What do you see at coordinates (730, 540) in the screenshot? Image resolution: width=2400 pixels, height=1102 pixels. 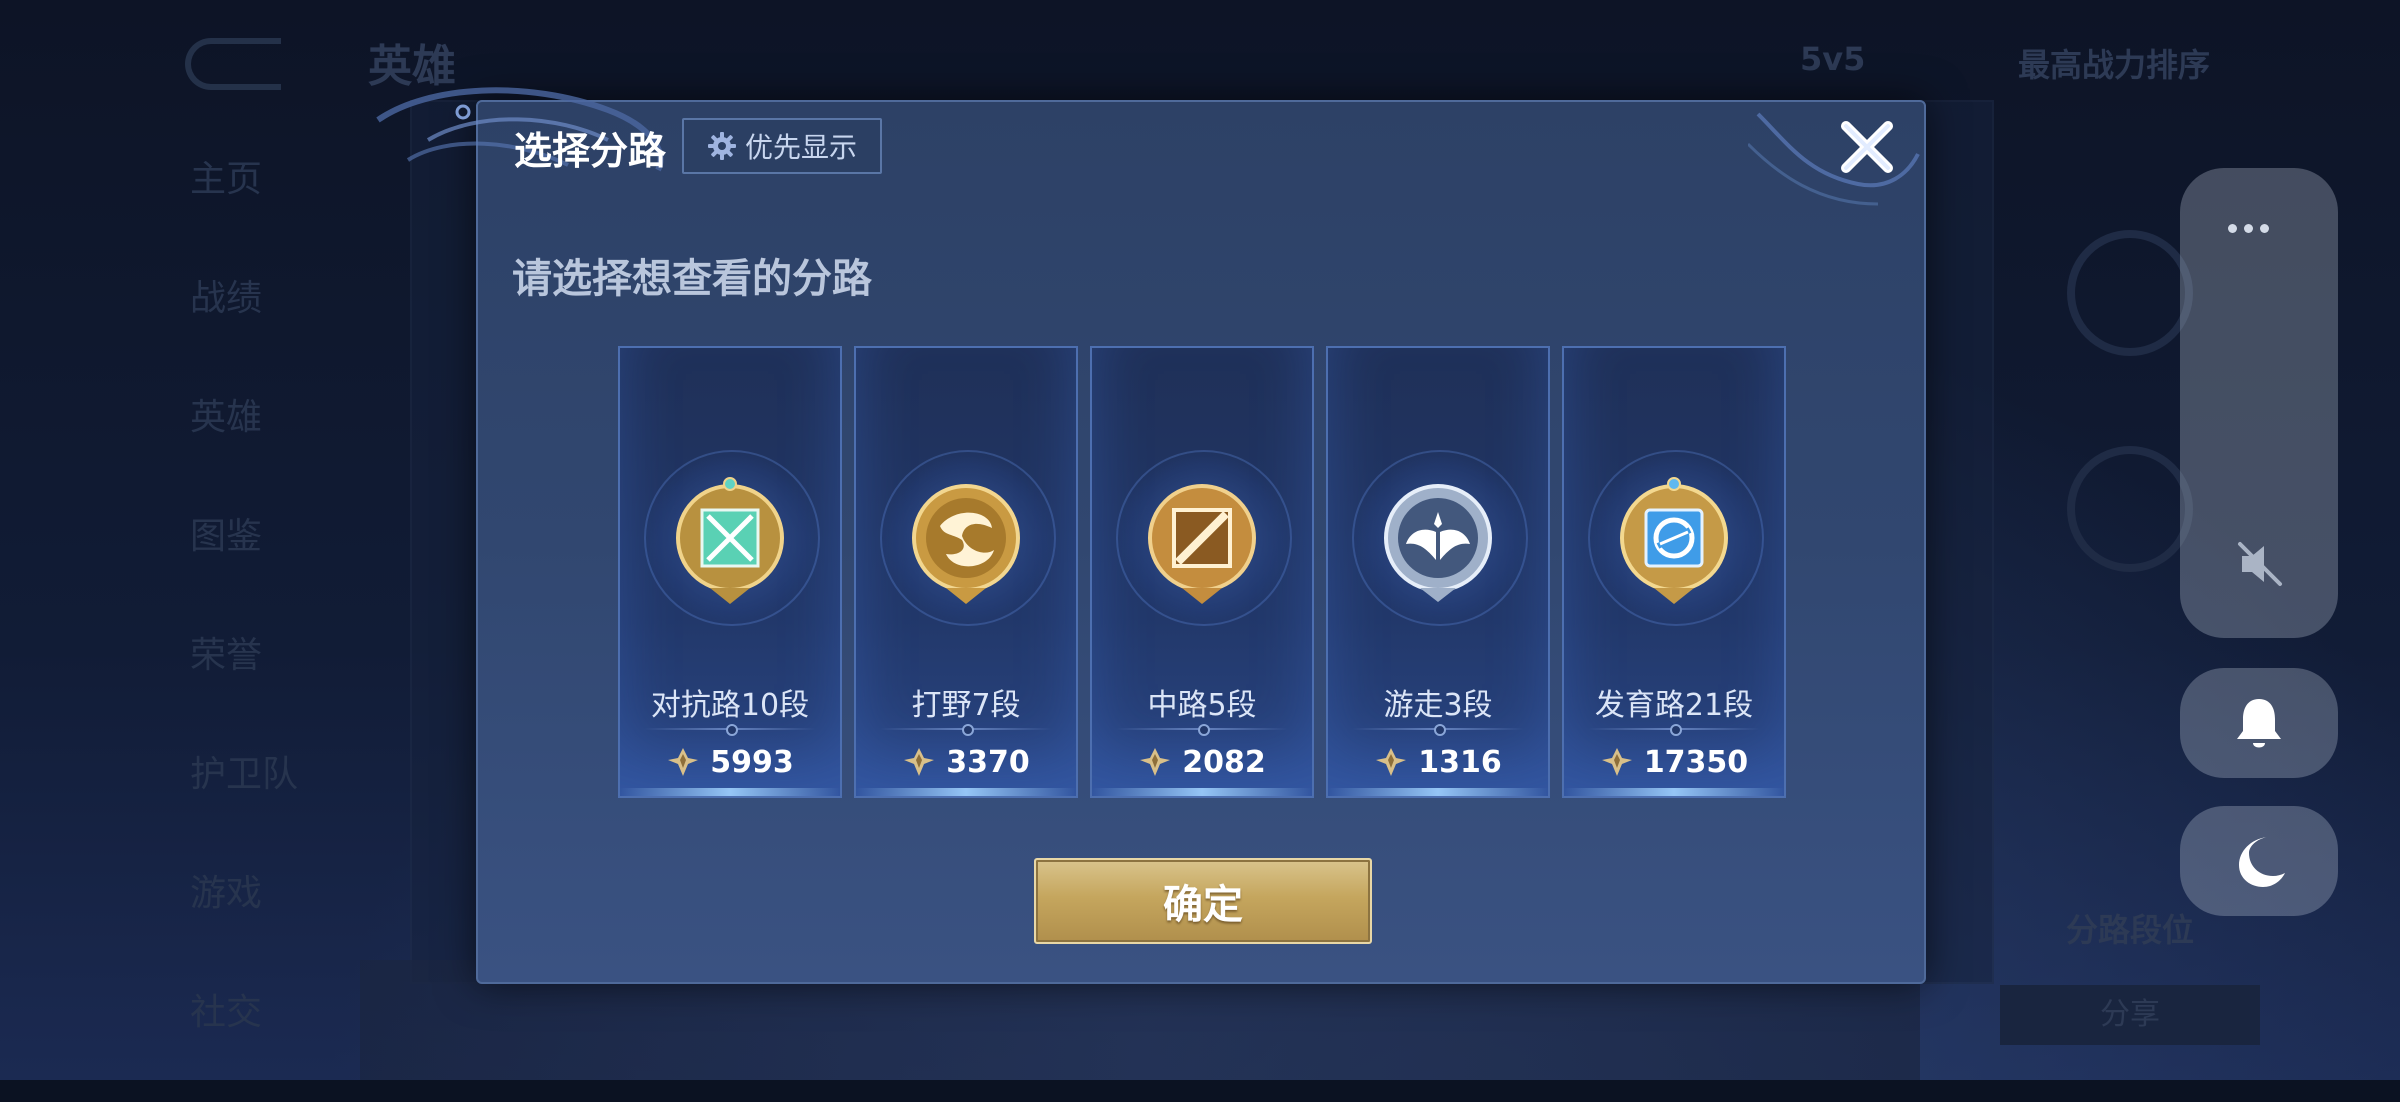 I see `clash-lane-emblem-icon` at bounding box center [730, 540].